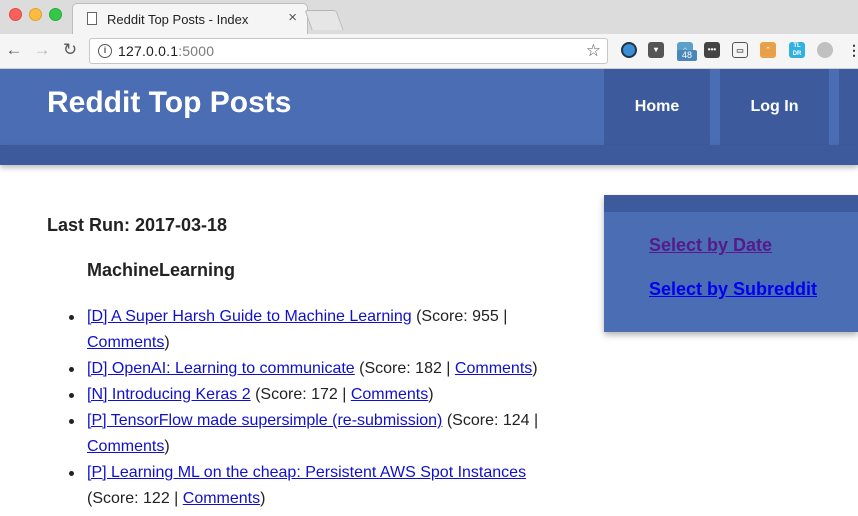 This screenshot has height=516, width=858. What do you see at coordinates (292, 18) in the screenshot?
I see `tab-close-icon: ×` at bounding box center [292, 18].